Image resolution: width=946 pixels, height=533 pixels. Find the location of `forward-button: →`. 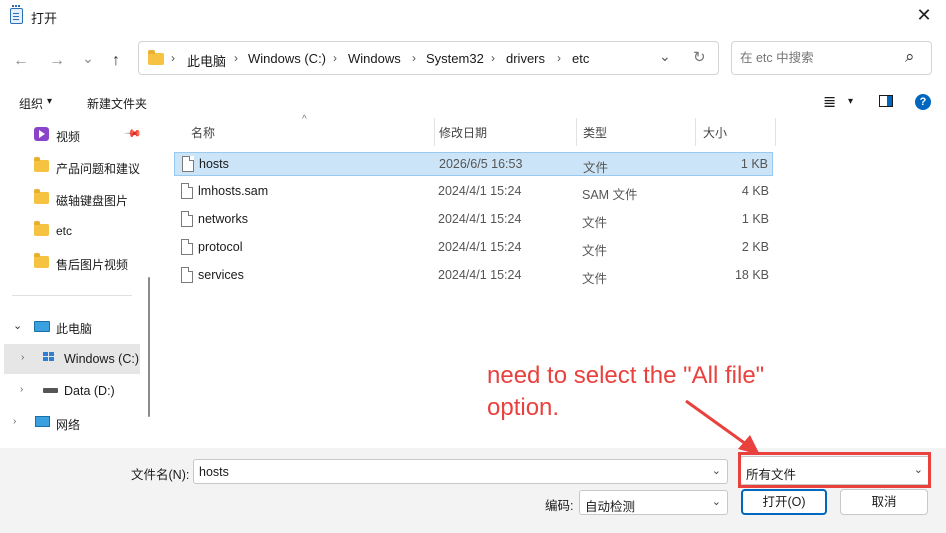

forward-button: → is located at coordinates (57, 61).